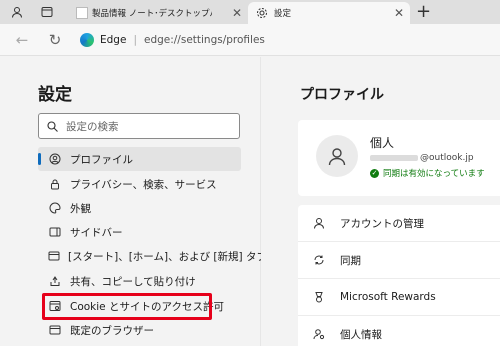 This screenshot has width=500, height=346. I want to click on url-text: edge://settings/profiles, so click(204, 40).